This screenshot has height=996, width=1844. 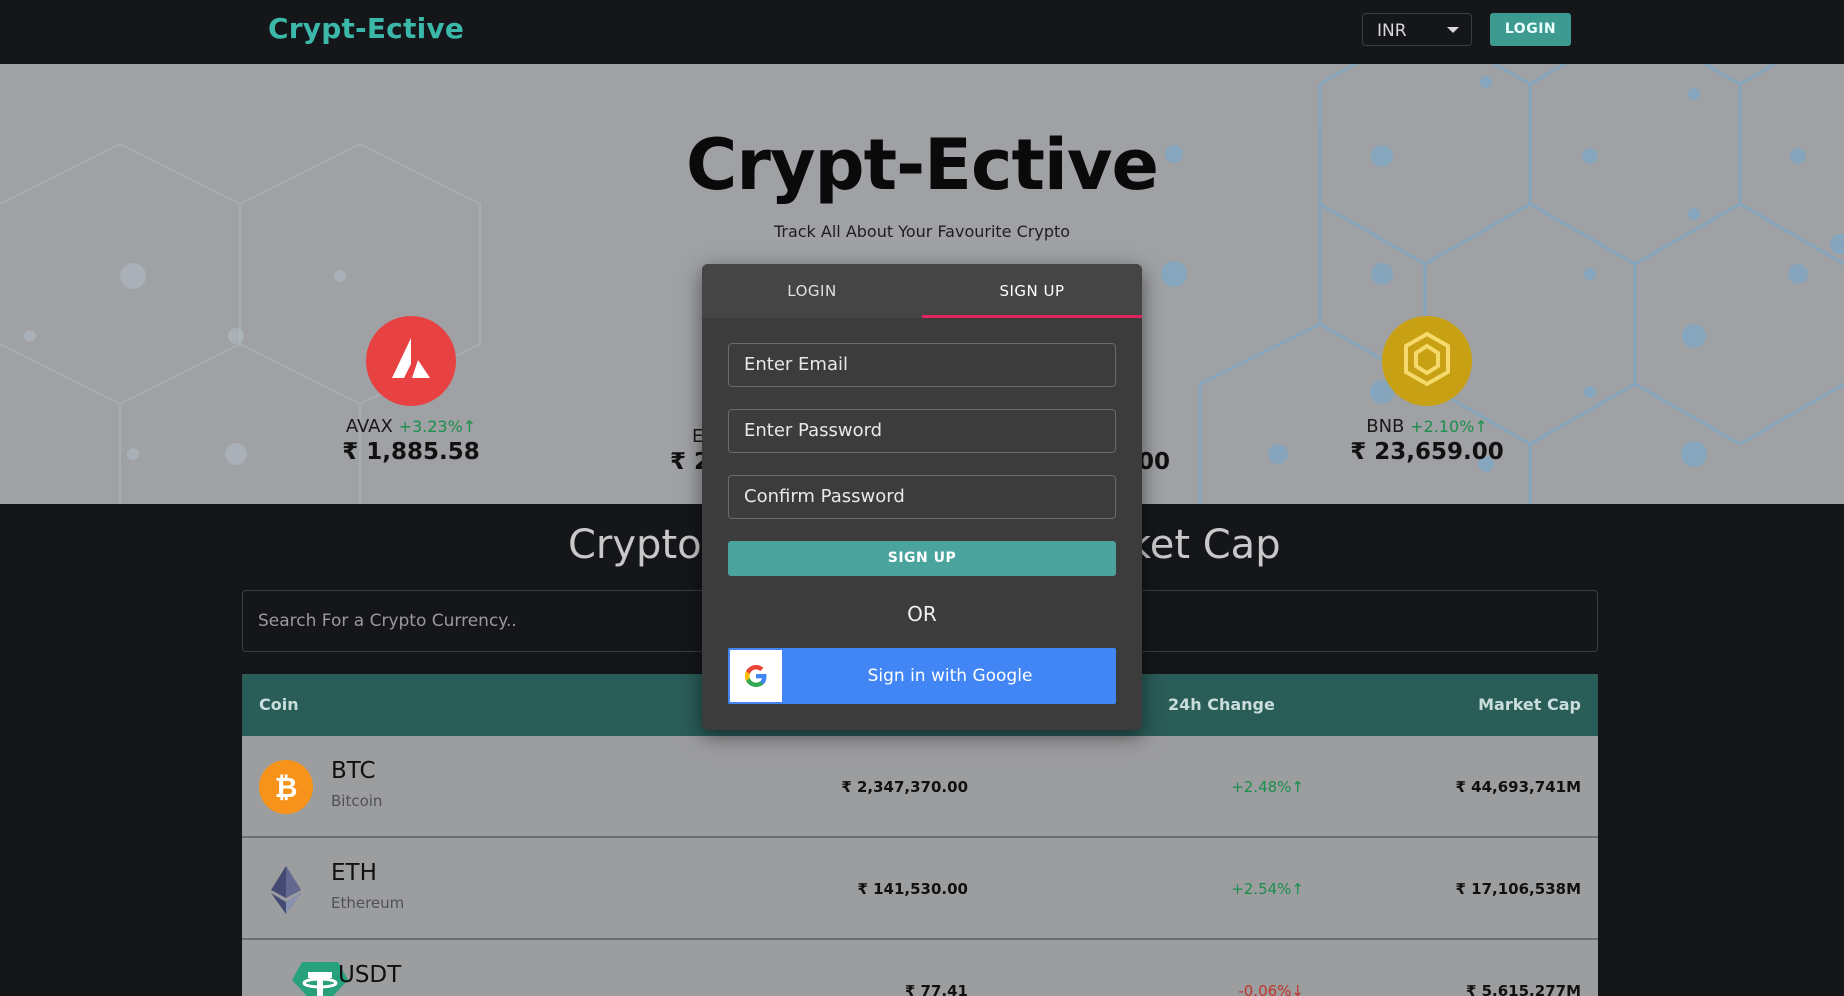 I want to click on or-divider: OR, so click(x=922, y=614).